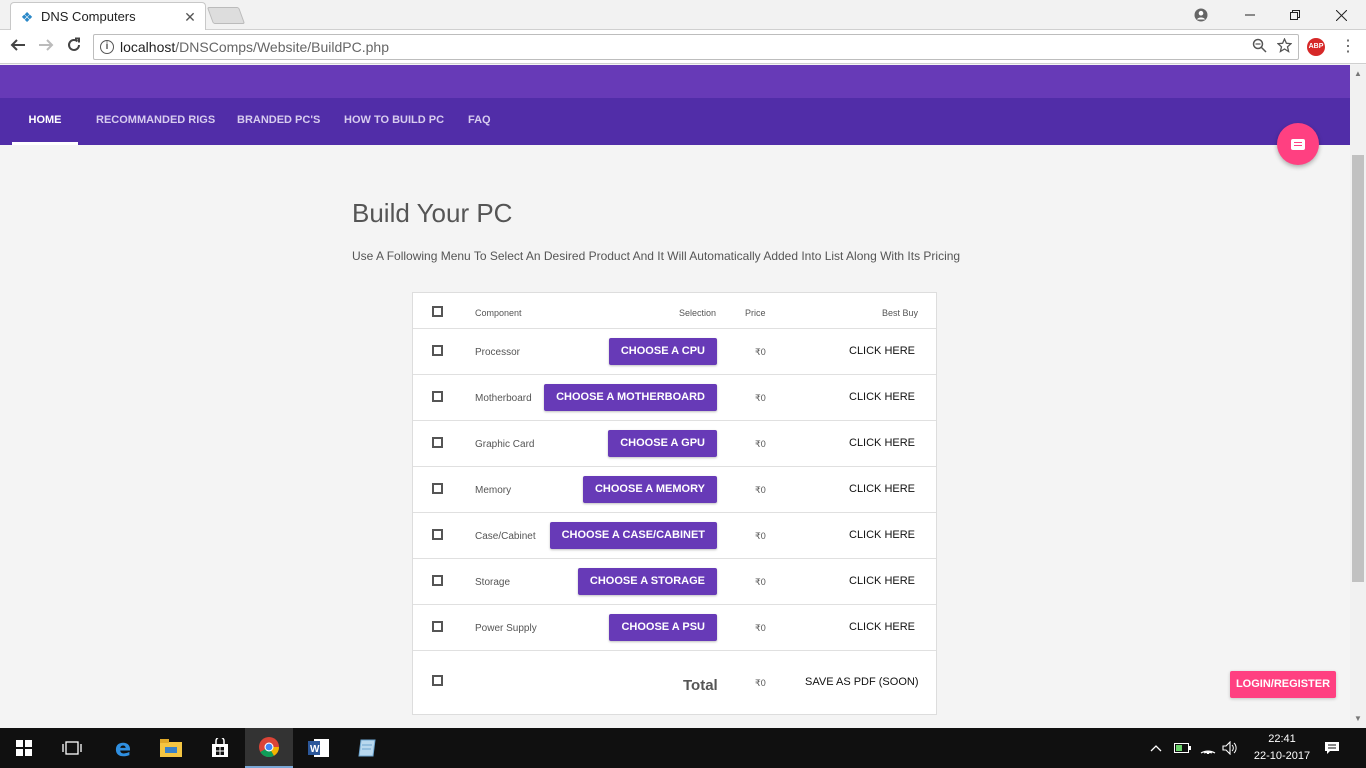  I want to click on word-icon: W, so click(319, 748).